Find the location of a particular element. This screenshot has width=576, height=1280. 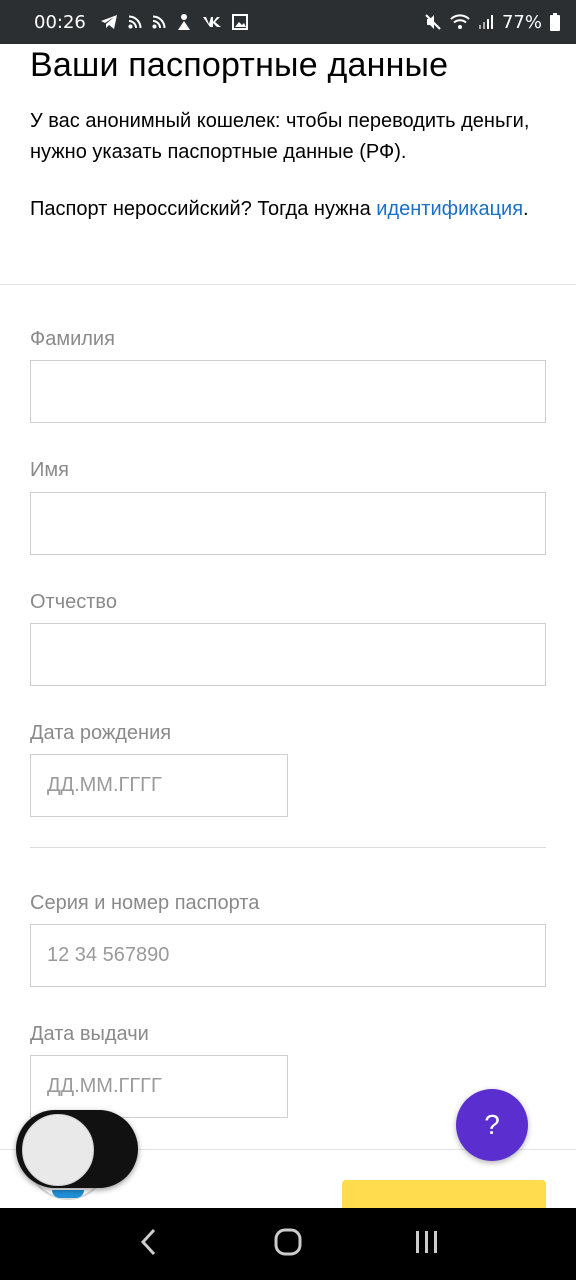

home-button is located at coordinates (288, 1244).